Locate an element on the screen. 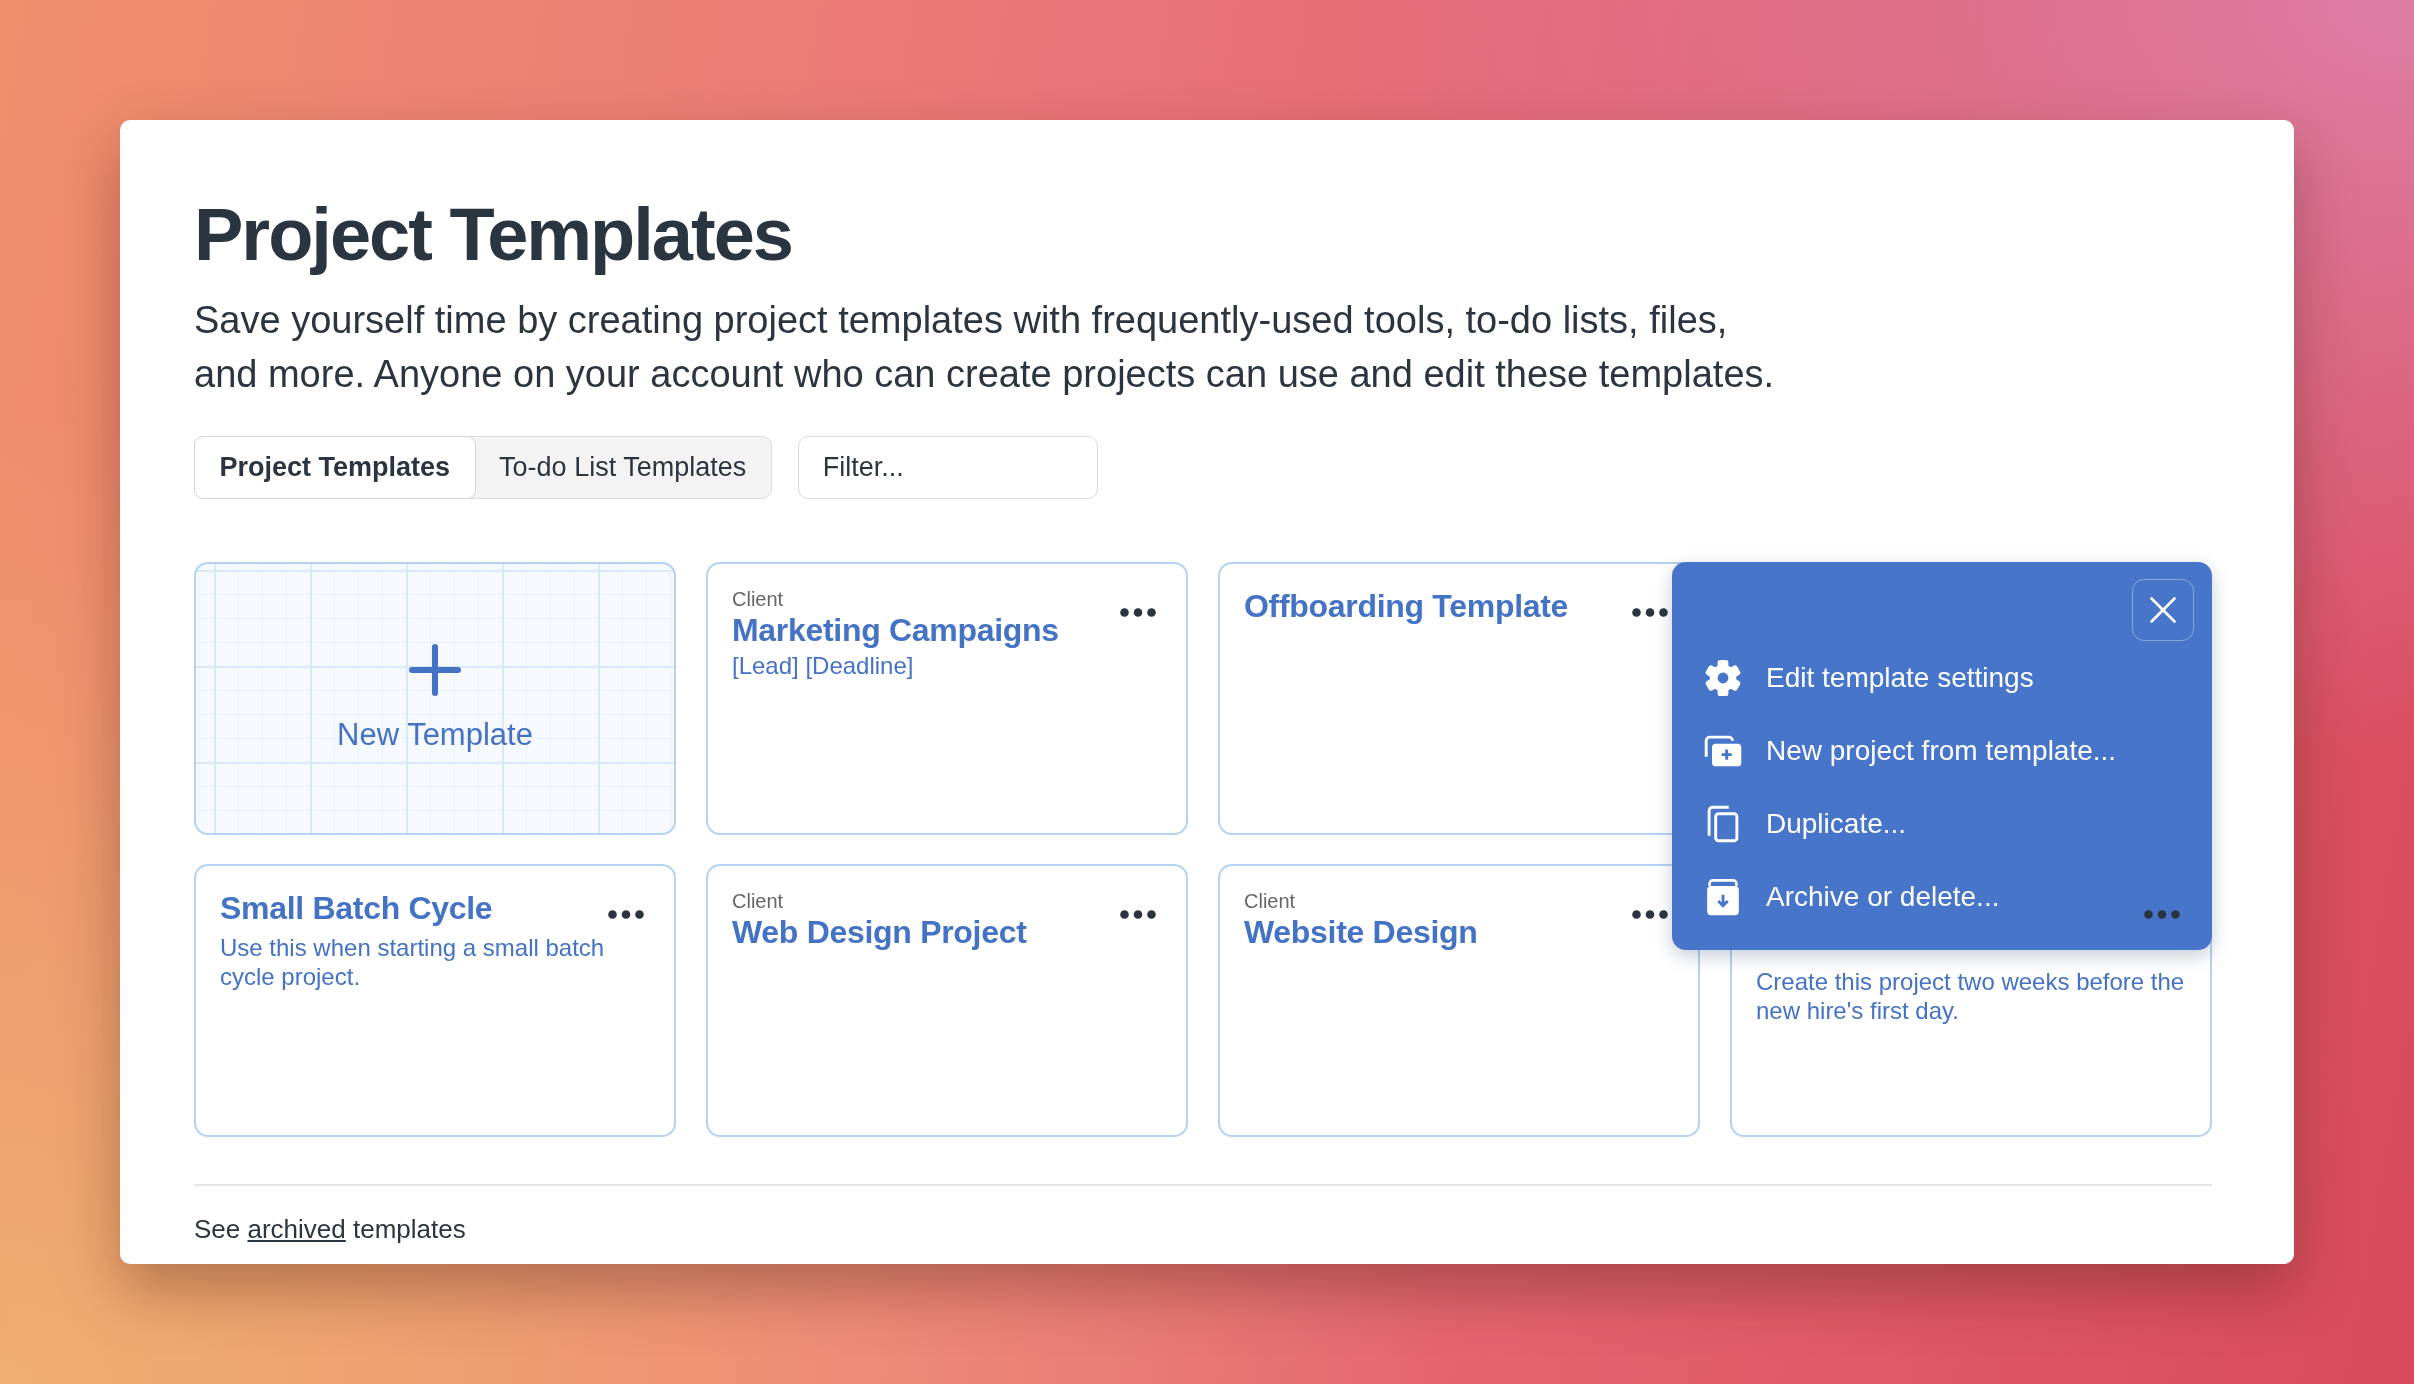 This screenshot has width=2414, height=1384. gear-icon is located at coordinates (1723, 677).